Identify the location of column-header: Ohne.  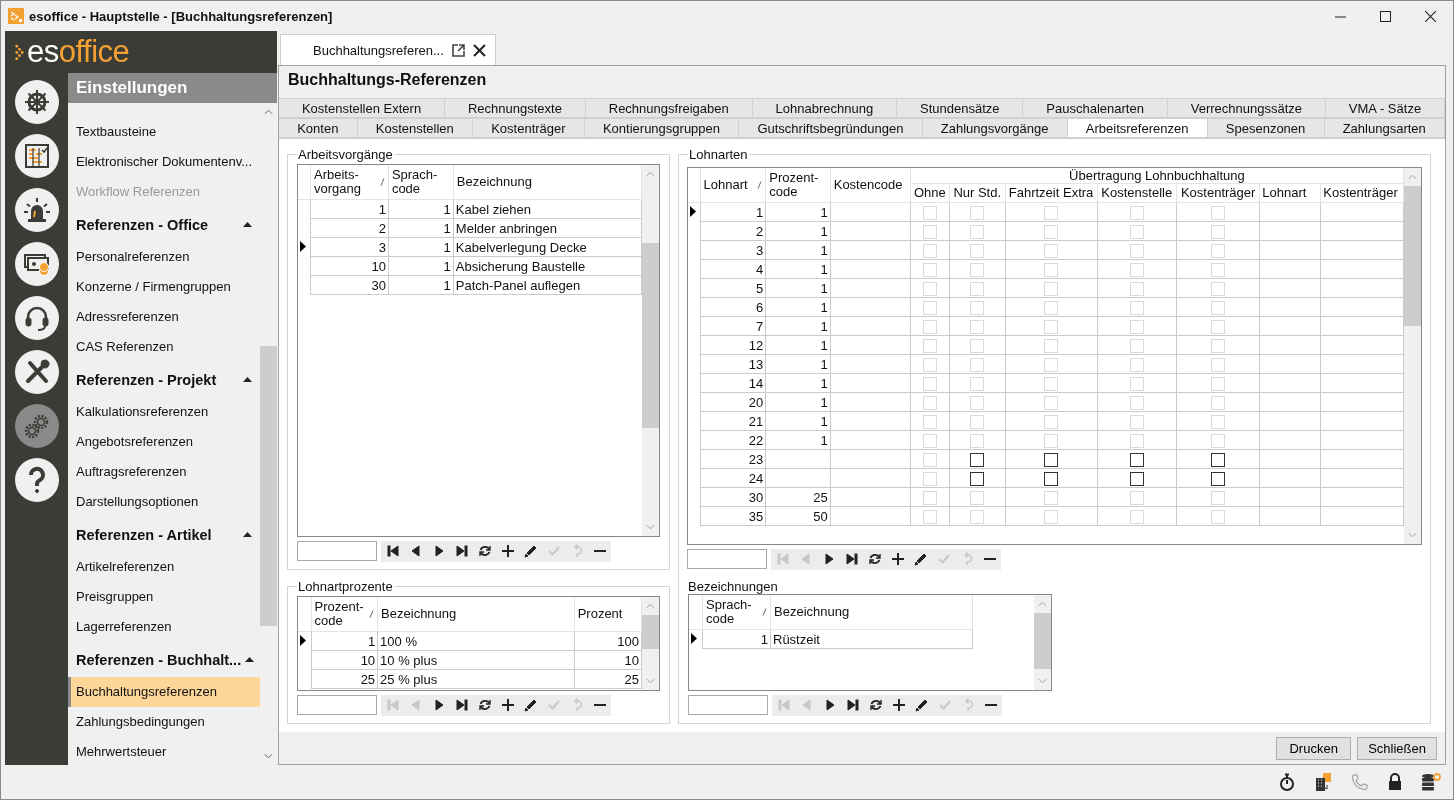
(929, 193).